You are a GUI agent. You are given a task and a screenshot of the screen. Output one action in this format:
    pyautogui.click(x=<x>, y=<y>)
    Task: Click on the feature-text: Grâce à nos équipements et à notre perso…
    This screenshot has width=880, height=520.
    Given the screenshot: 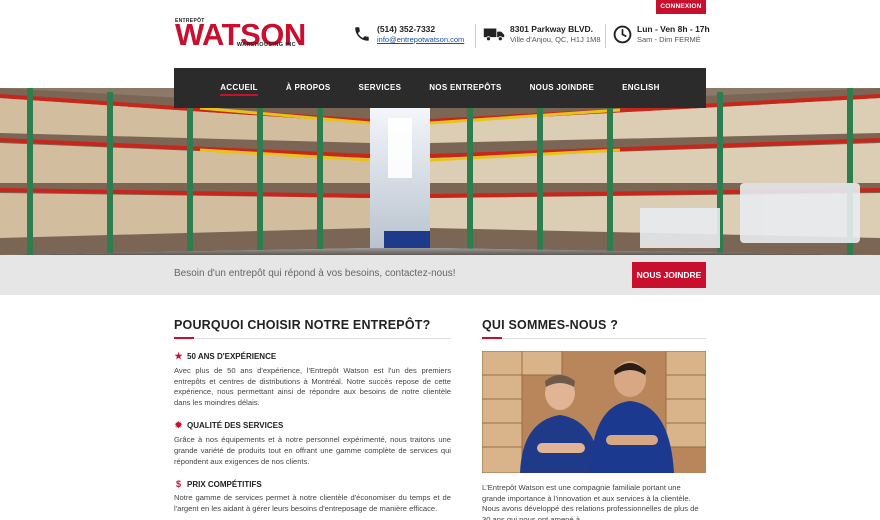 What is the action you would take?
    pyautogui.click(x=312, y=450)
    